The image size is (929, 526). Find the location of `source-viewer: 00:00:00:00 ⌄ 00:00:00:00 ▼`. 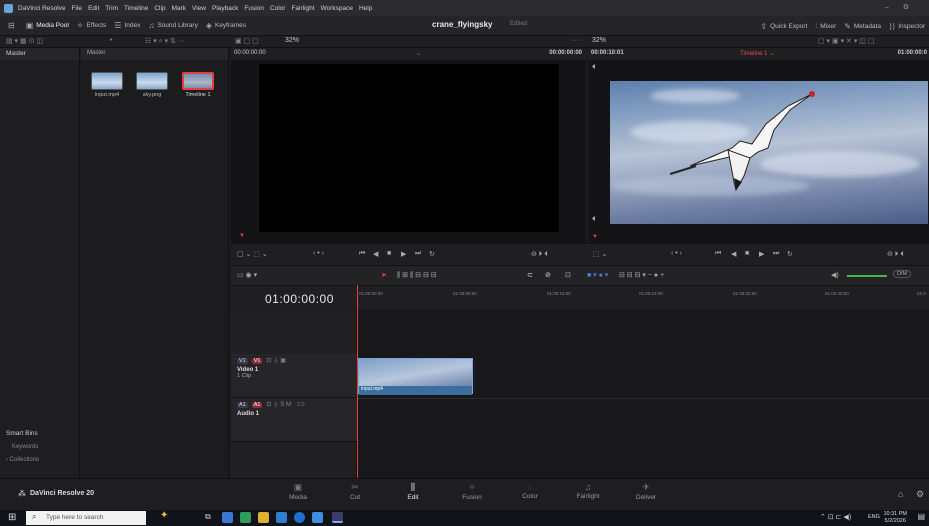

source-viewer: 00:00:00:00 ⌄ 00:00:00:00 ▼ is located at coordinates (408, 145).